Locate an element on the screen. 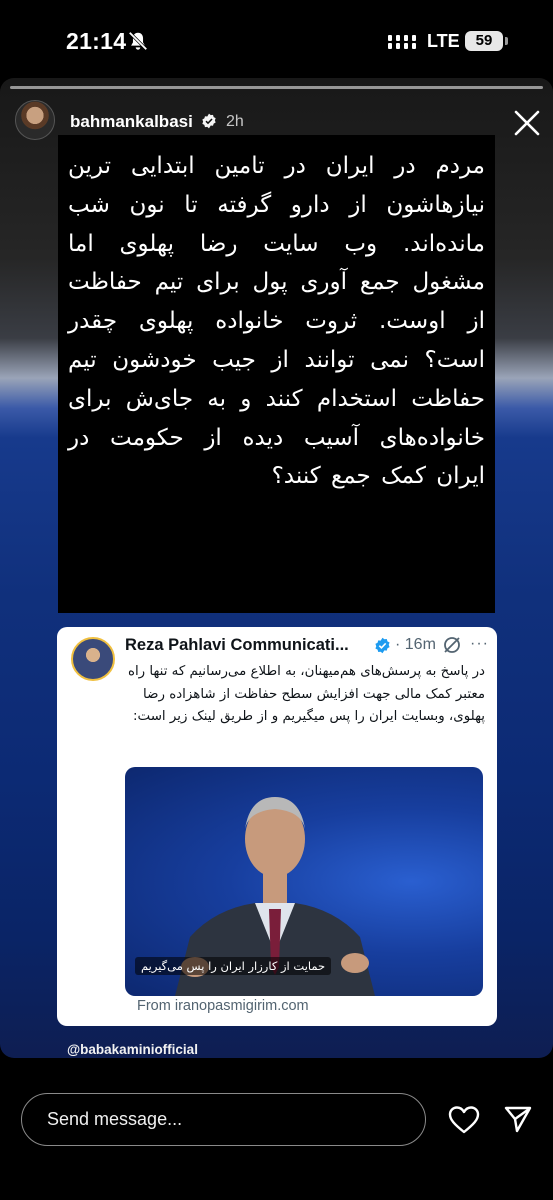 Image resolution: width=553 pixels, height=1200 pixels. tweet-media: حمایت از کارزار ایران را پس می‌گیریم is located at coordinates (304, 881).